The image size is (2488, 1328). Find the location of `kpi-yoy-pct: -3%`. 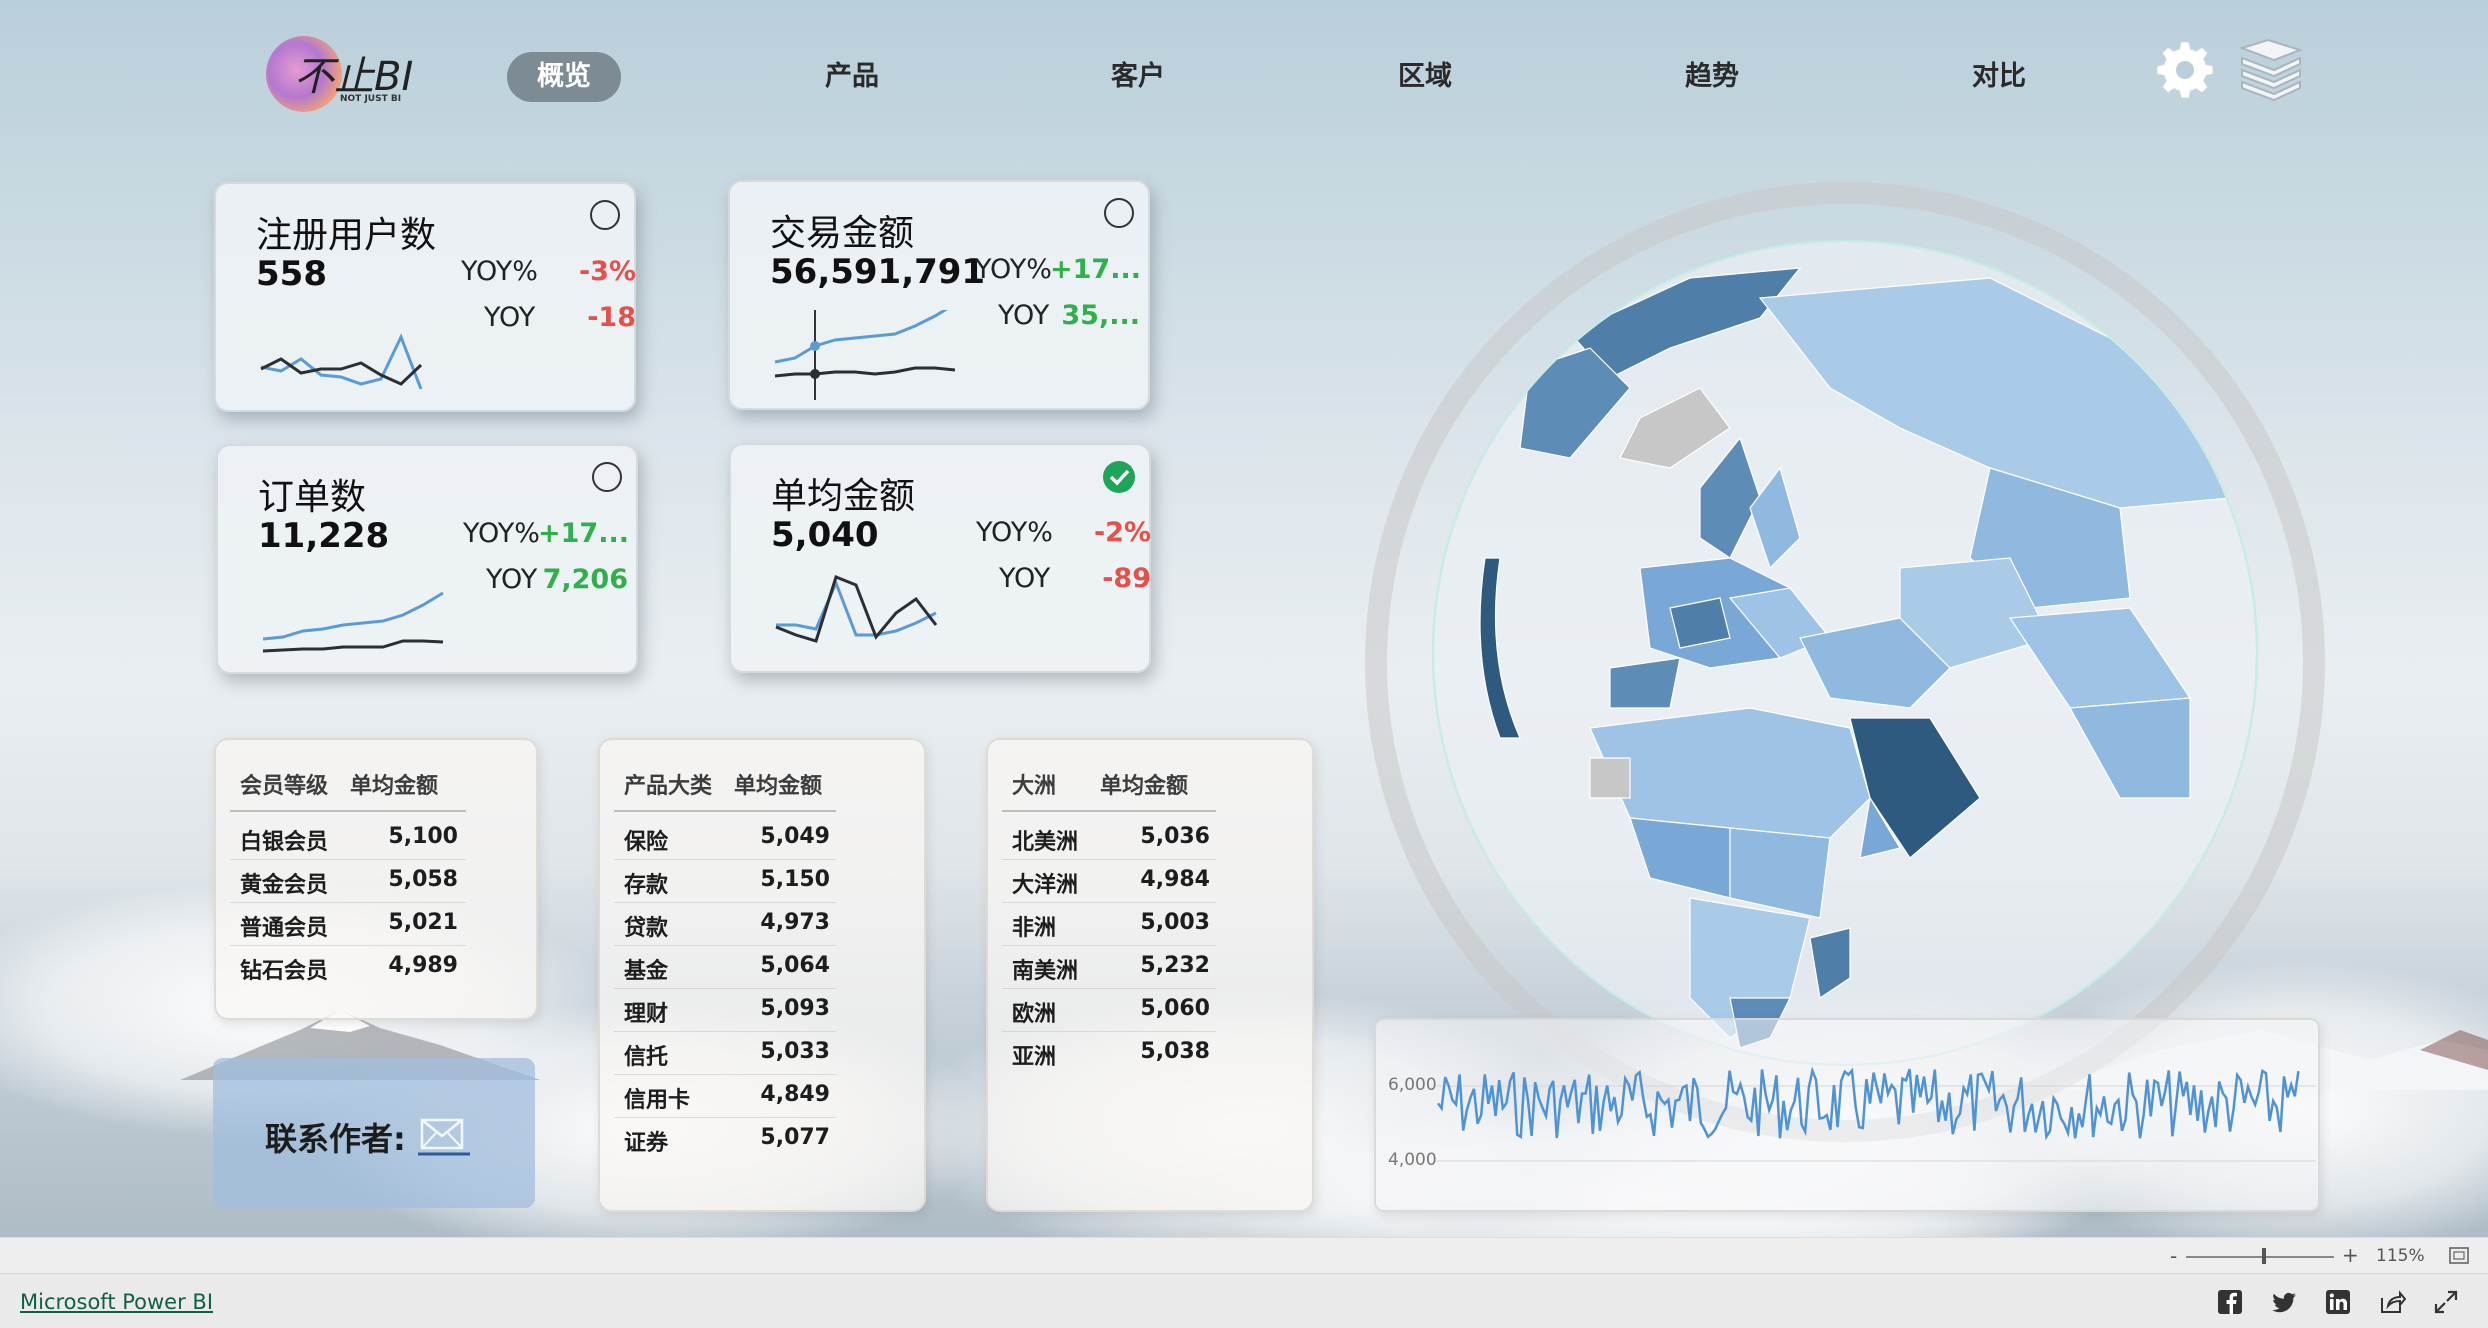

kpi-yoy-pct: -3% is located at coordinates (607, 271).